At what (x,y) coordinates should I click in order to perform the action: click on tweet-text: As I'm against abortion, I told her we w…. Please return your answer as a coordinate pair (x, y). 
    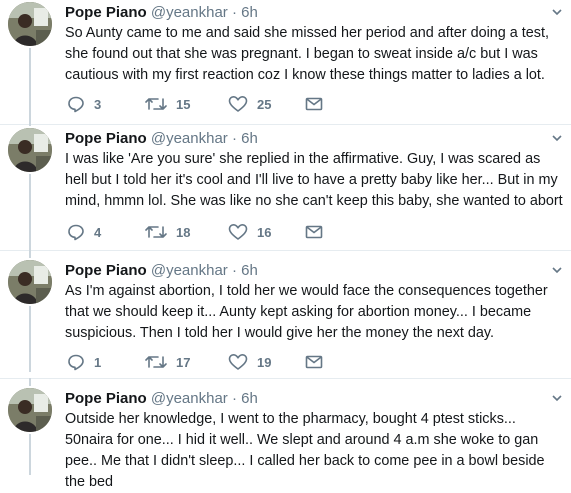
    Looking at the image, I should click on (306, 312).